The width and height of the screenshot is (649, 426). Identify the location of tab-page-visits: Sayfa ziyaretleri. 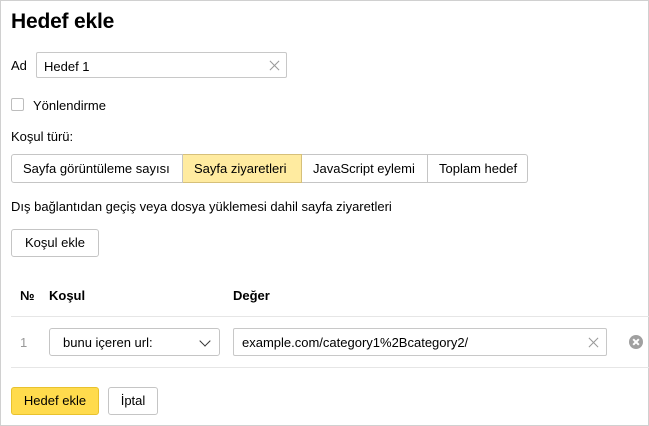
(242, 168).